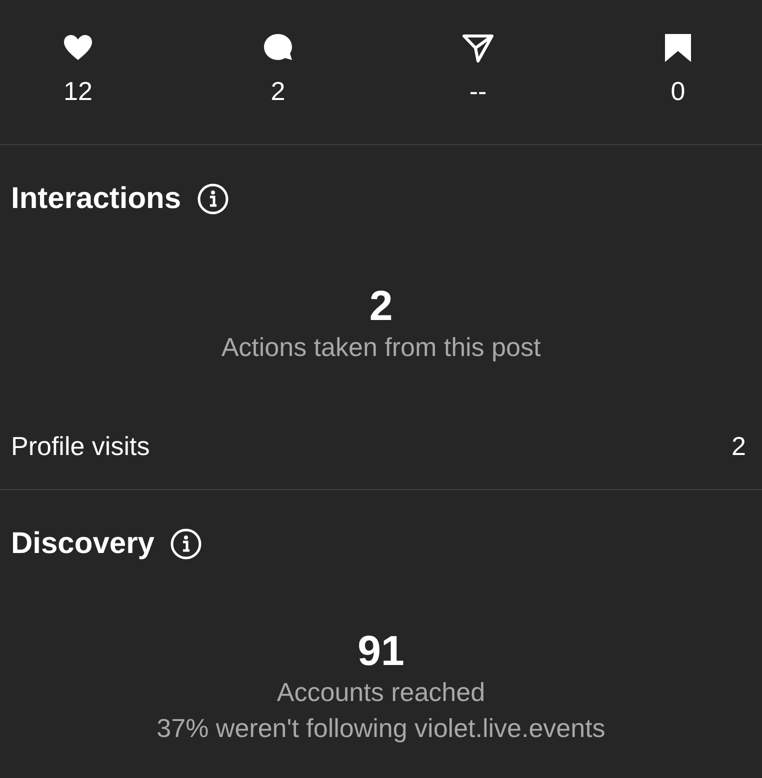 Image resolution: width=762 pixels, height=778 pixels. Describe the element at coordinates (678, 48) in the screenshot. I see `bookmark-icon` at that location.